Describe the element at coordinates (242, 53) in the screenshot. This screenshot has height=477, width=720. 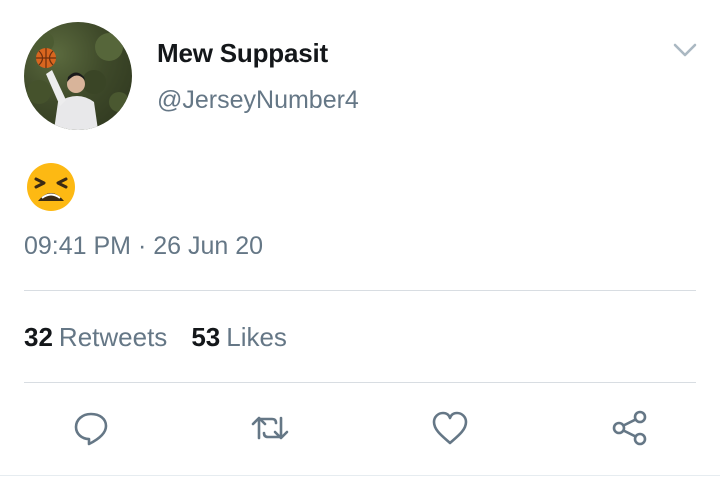
I see `display-name: Mew Suppasit` at that location.